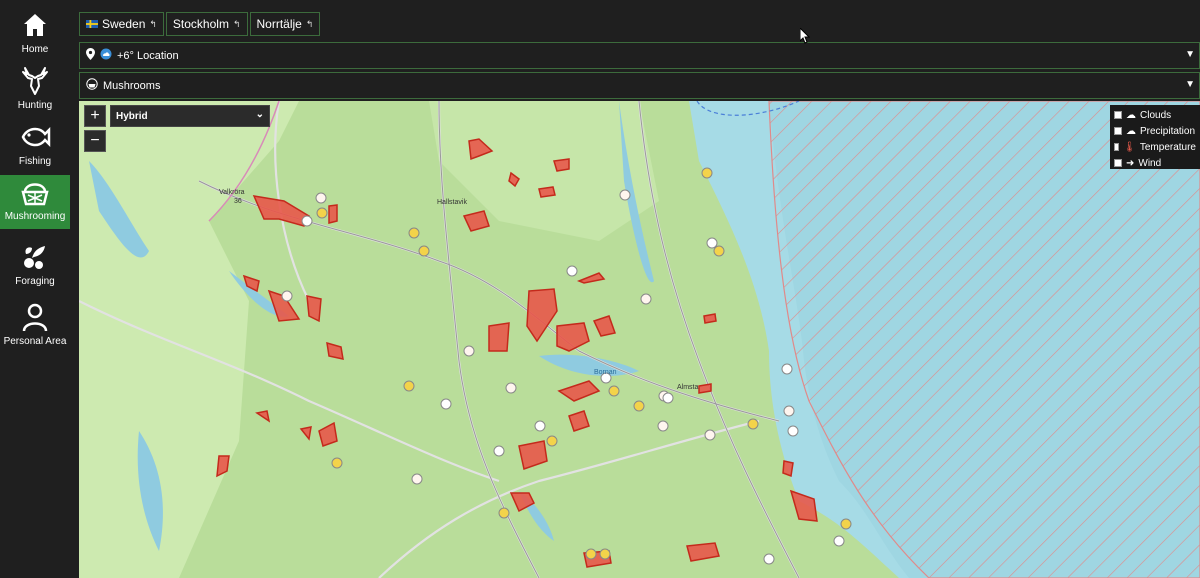  I want to click on crumb-country: Sweden ↰, so click(121, 24).